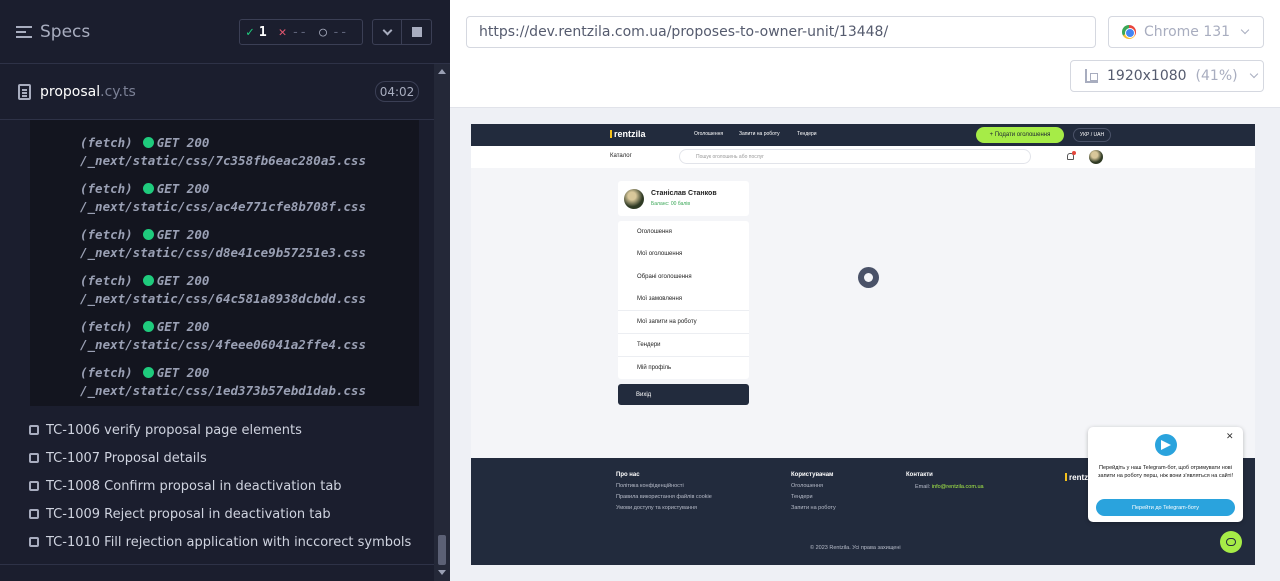  What do you see at coordinates (397, 91) in the screenshot?
I see `spec-duration: 04:02` at bounding box center [397, 91].